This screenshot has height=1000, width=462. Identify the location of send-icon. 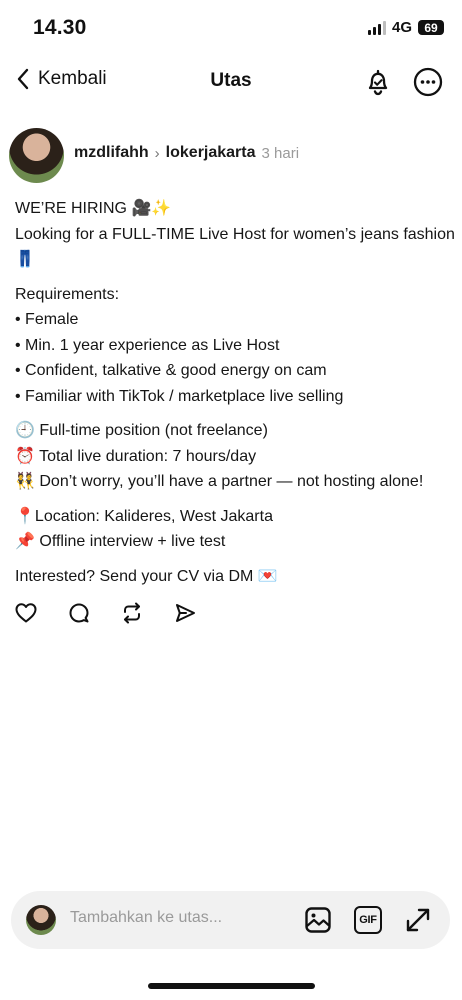
(185, 613).